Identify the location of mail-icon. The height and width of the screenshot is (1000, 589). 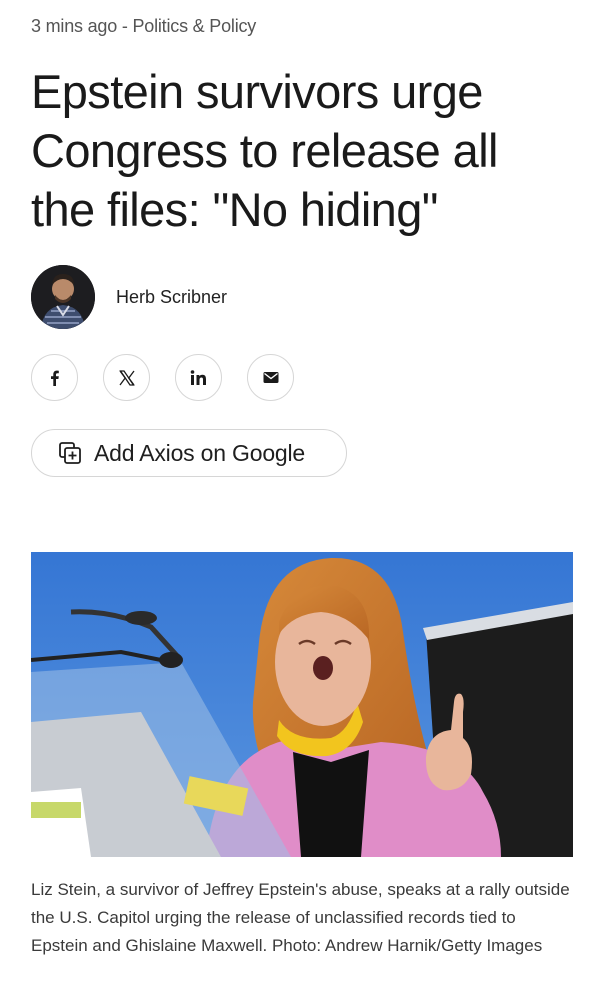
(270, 377).